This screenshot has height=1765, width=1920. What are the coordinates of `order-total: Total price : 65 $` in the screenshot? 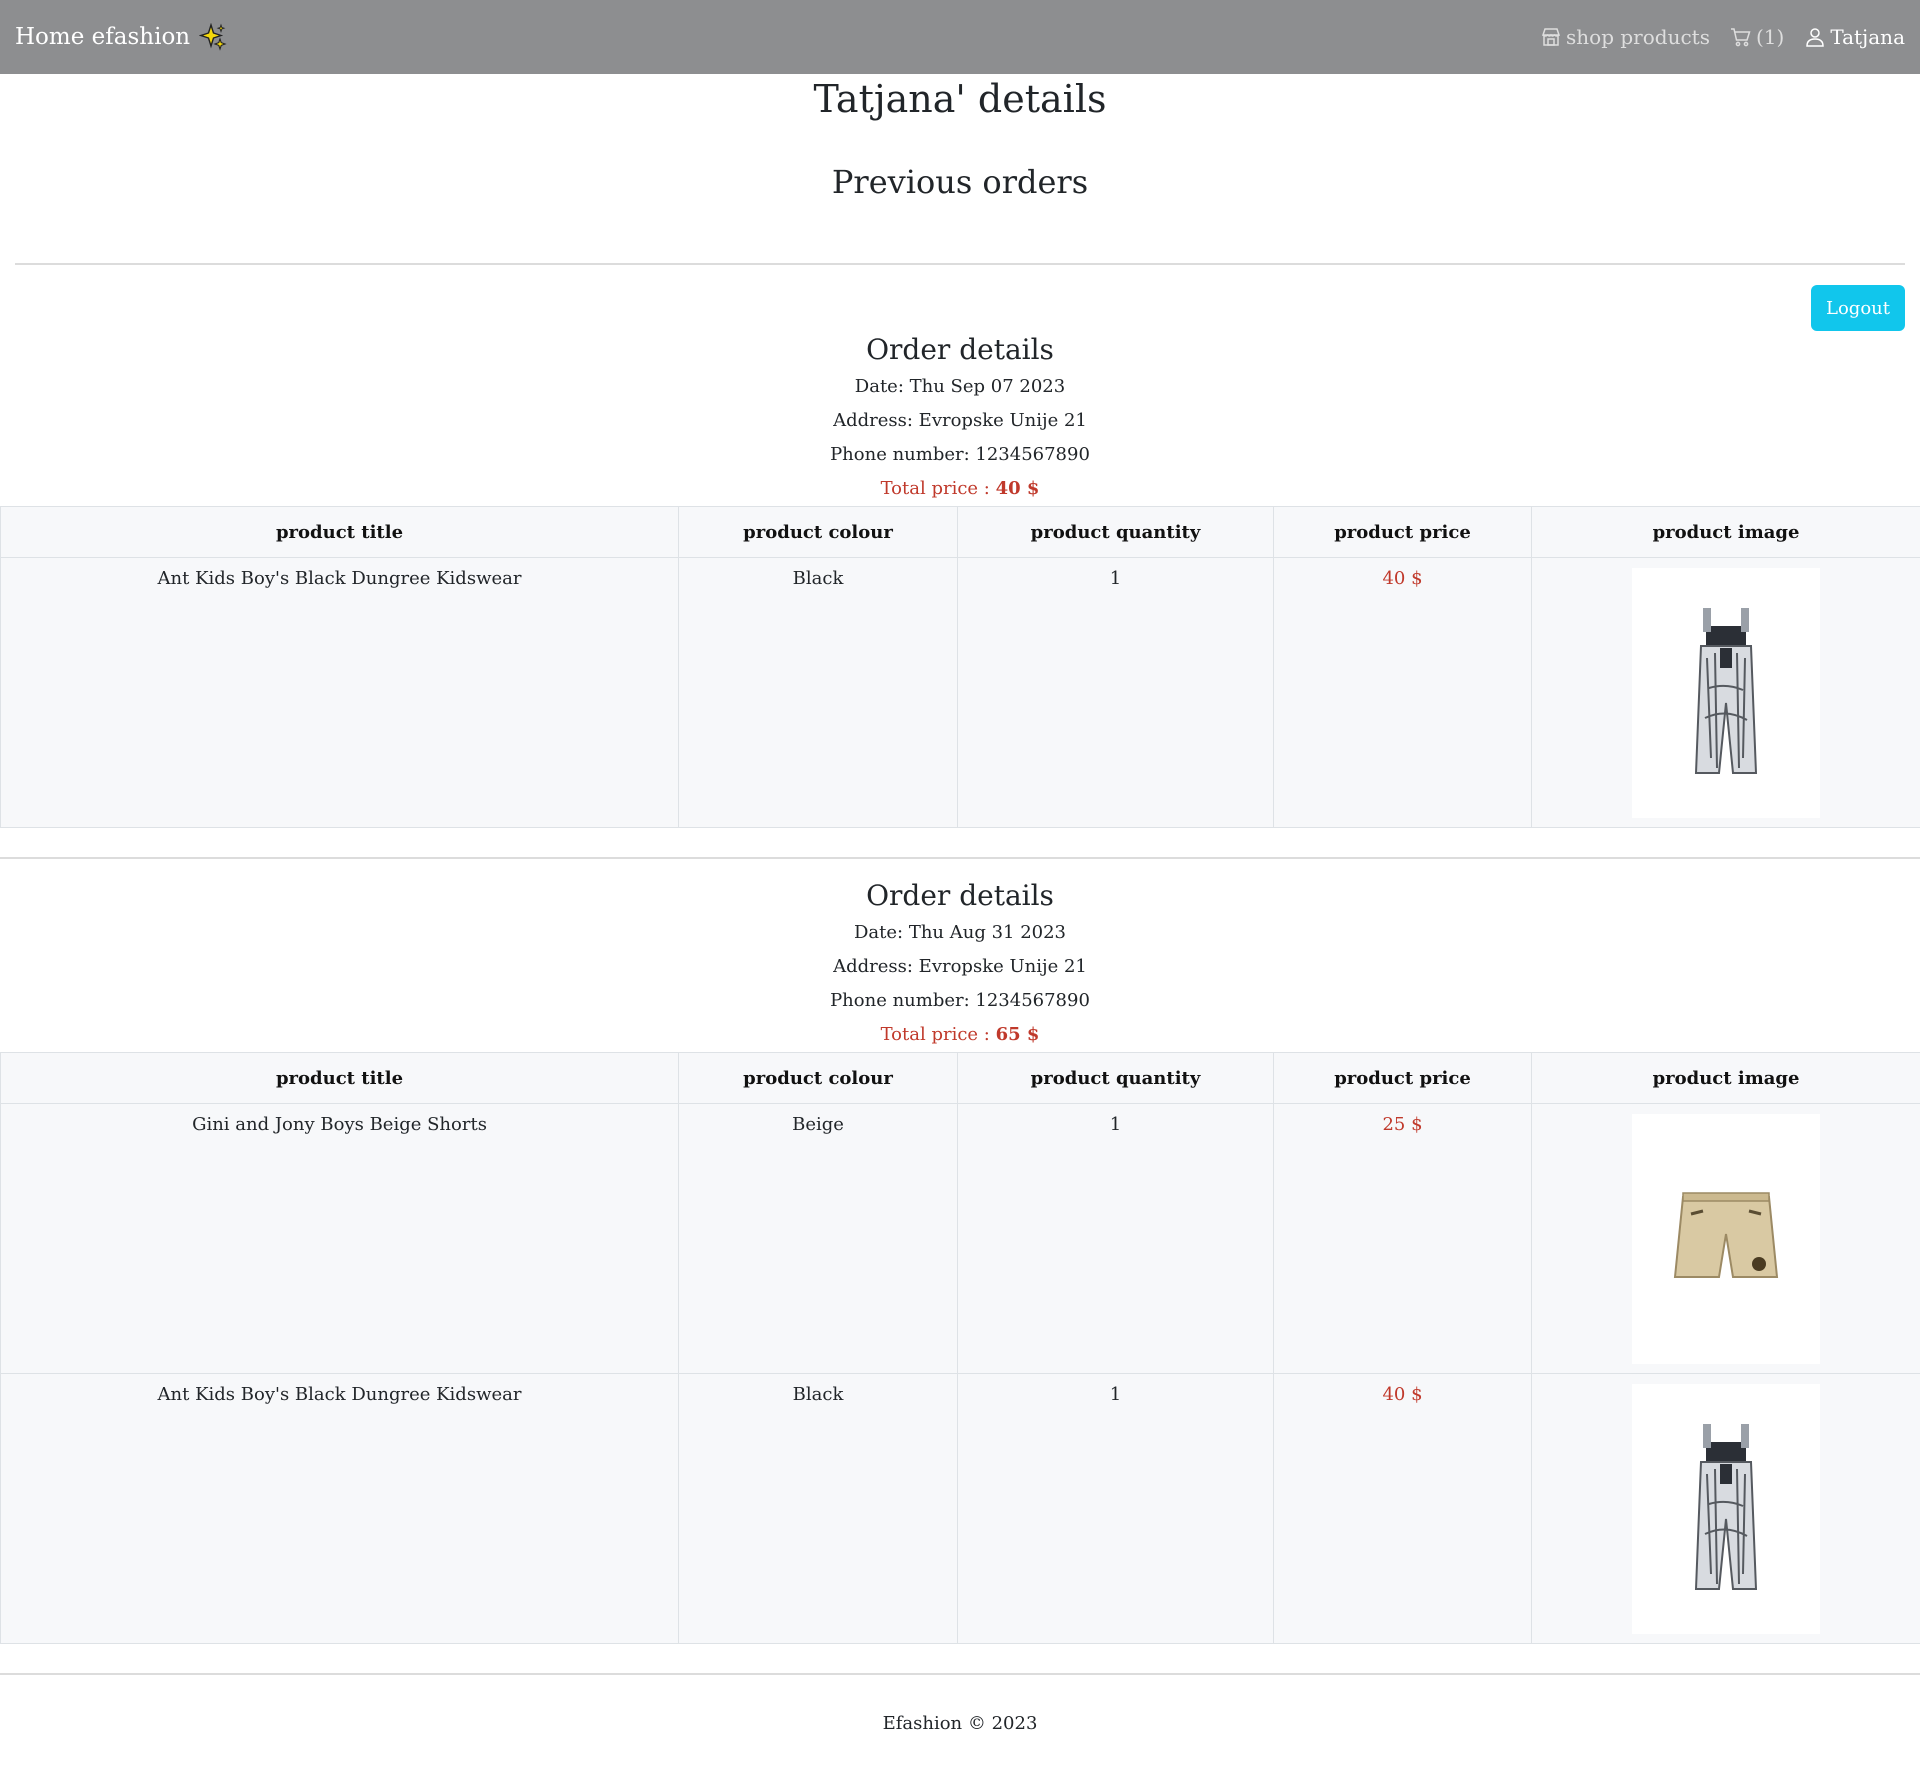 It's located at (960, 1035).